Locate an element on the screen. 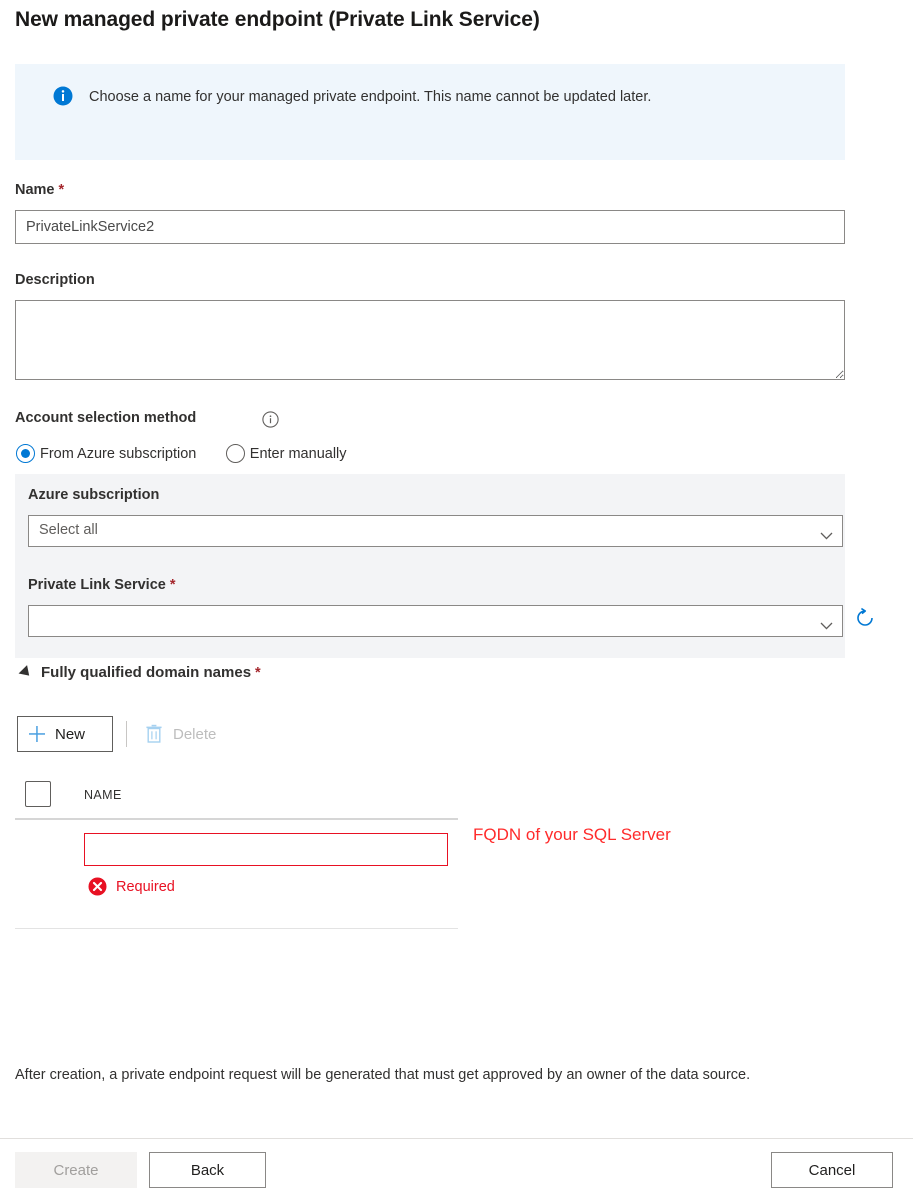 Image resolution: width=913 pixels, height=1200 pixels. radio-enter-manually: Enter manually is located at coordinates (286, 453).